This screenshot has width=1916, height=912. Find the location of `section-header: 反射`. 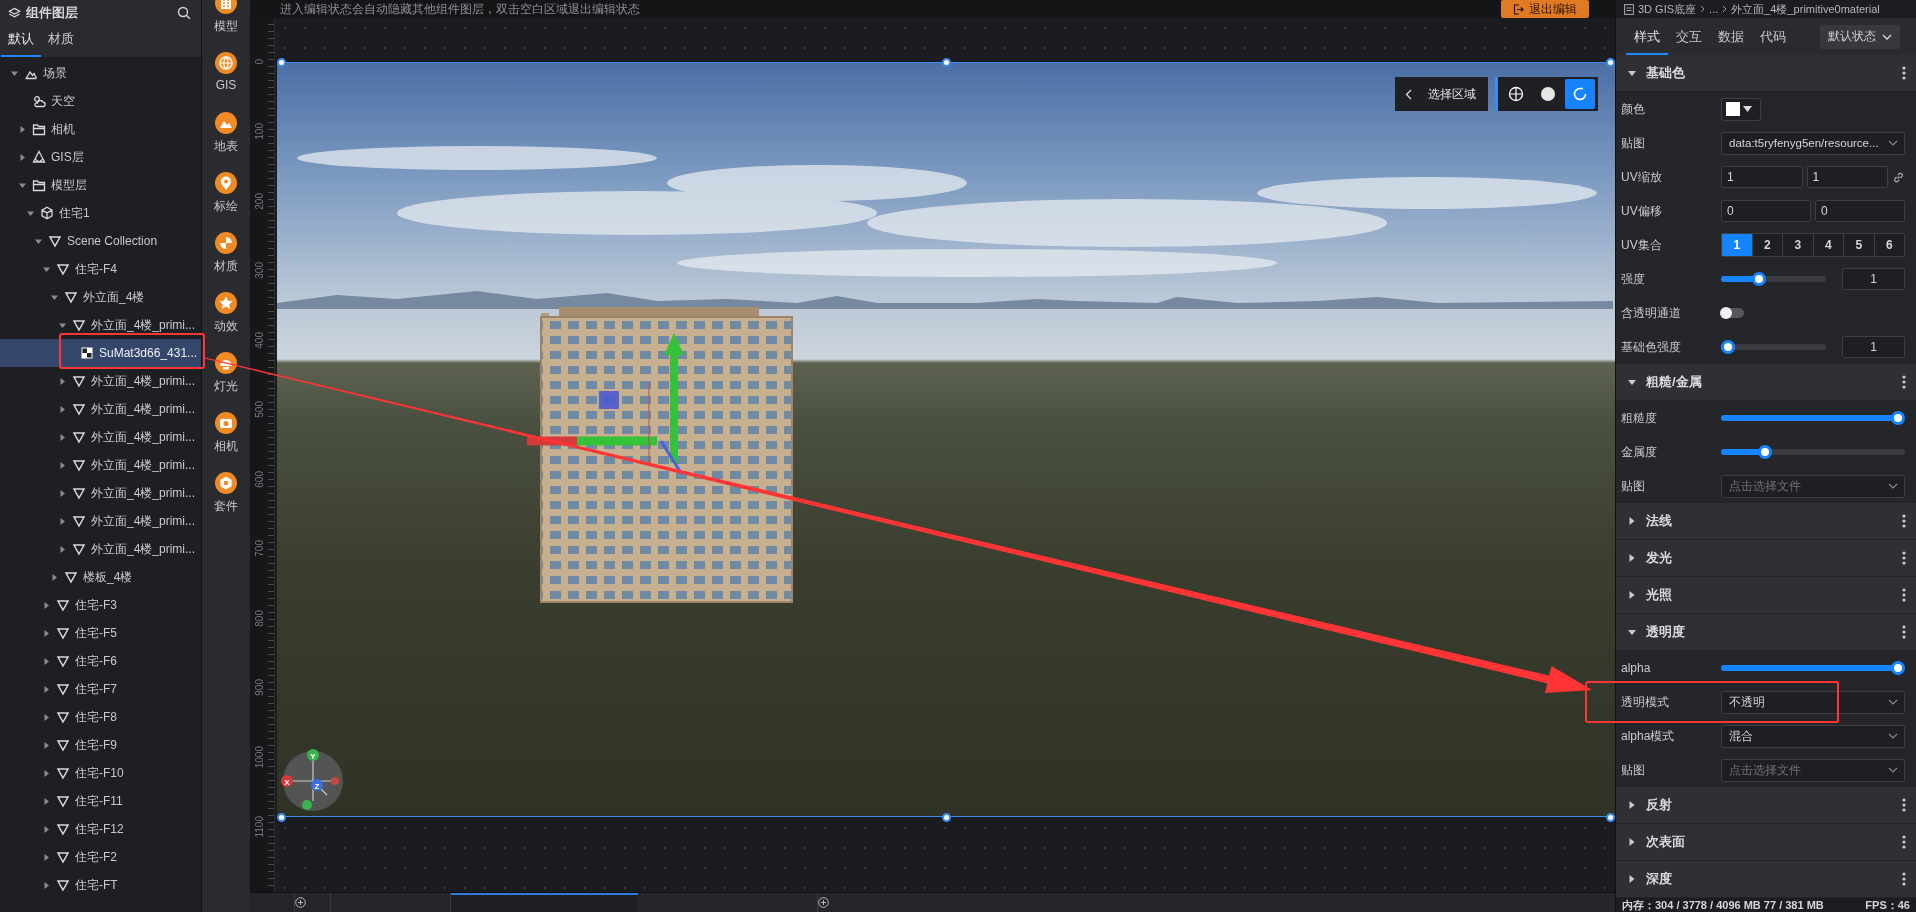

section-header: 反射 is located at coordinates (1766, 805).